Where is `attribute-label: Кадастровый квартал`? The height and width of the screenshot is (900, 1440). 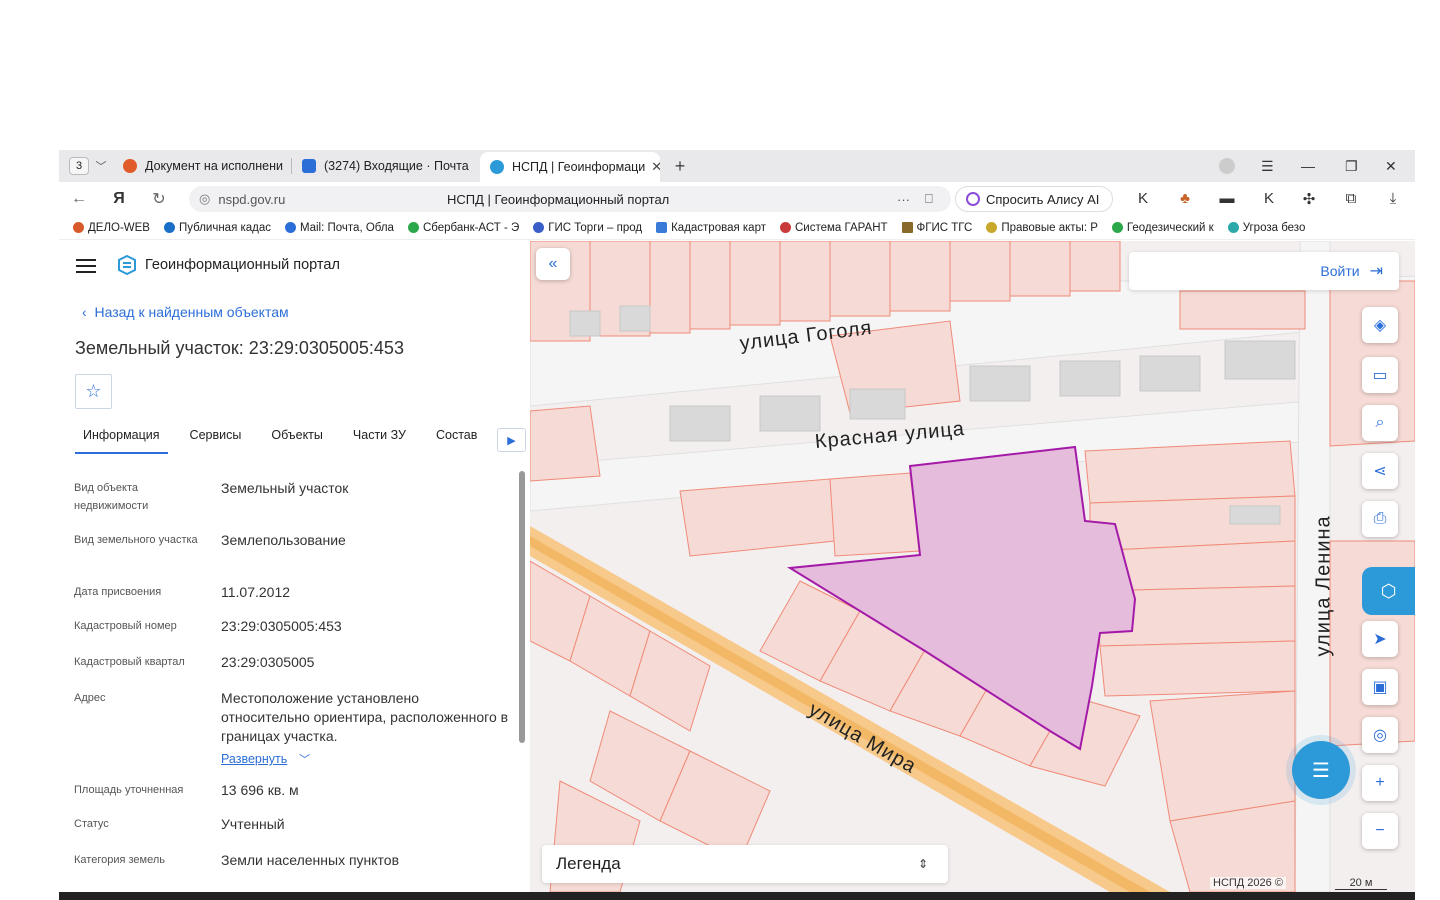
attribute-label: Кадастровый квартал is located at coordinates (129, 662).